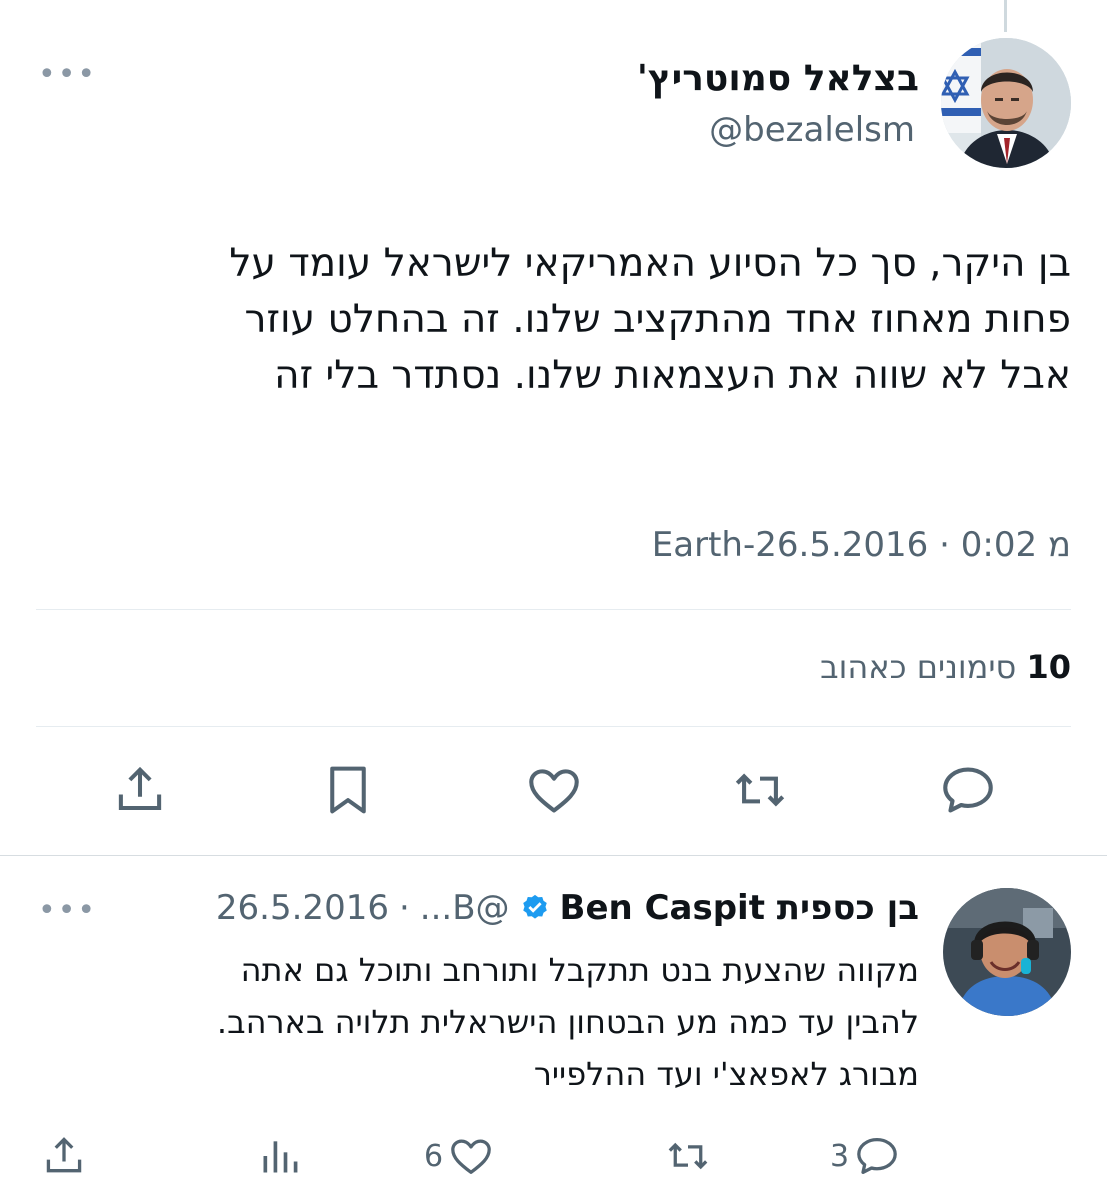 The height and width of the screenshot is (1200, 1107). I want to click on views-button, so click(280, 1156).